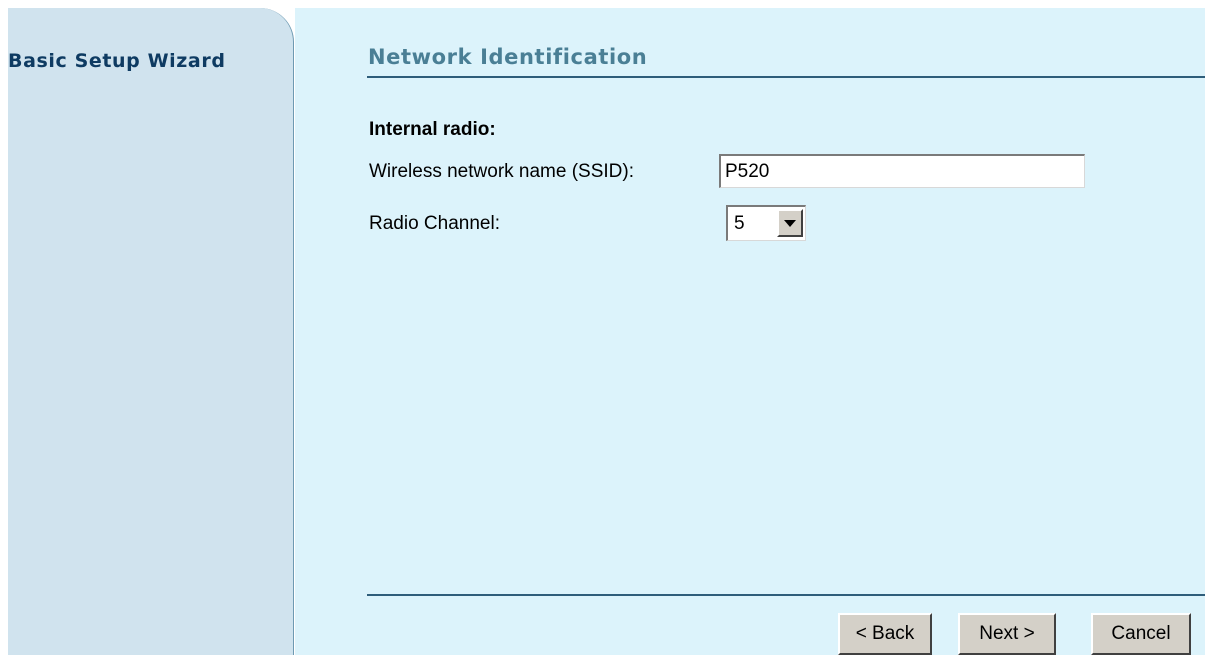 This screenshot has height=655, width=1205. Describe the element at coordinates (508, 57) in the screenshot. I see `page-title: Network Identification` at that location.